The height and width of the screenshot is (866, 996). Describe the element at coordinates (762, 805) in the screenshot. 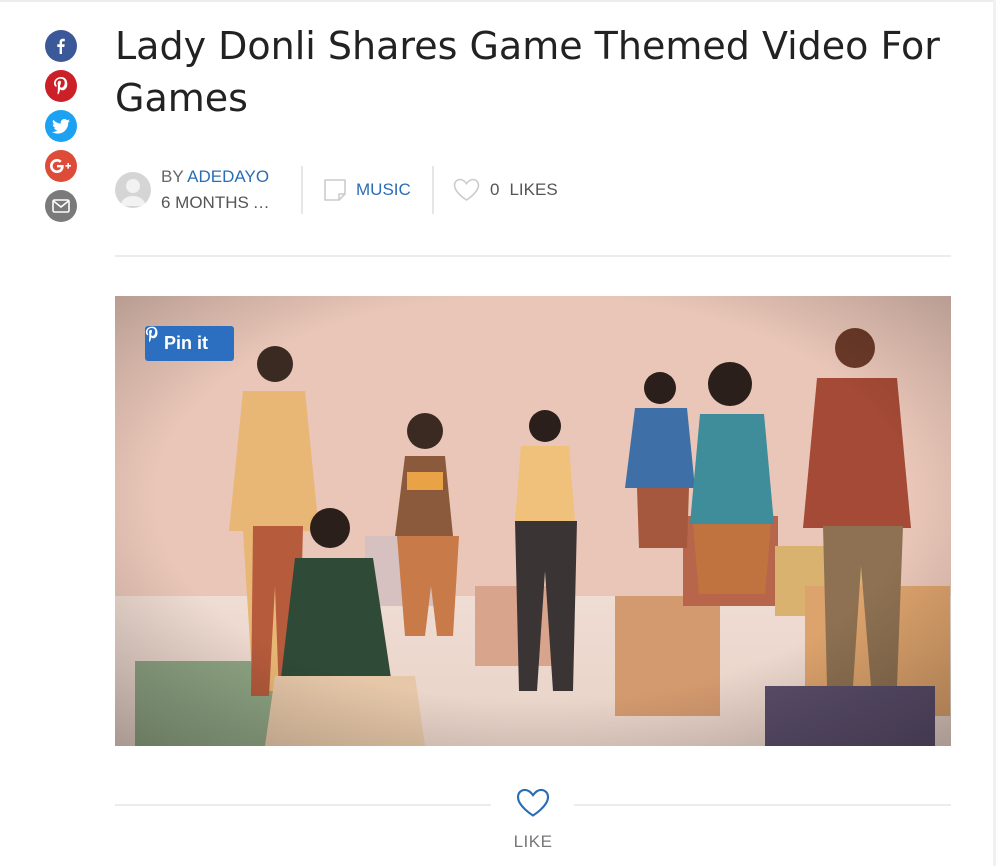

I see `like-divider-right` at that location.